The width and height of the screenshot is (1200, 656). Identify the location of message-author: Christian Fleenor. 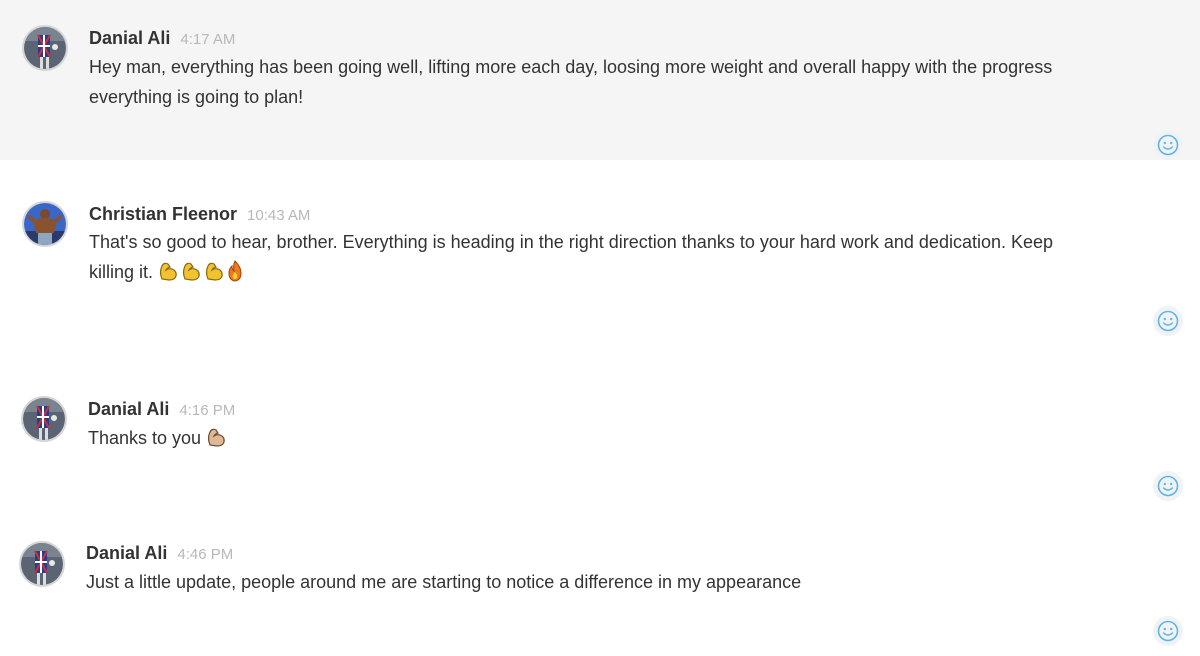
(163, 214).